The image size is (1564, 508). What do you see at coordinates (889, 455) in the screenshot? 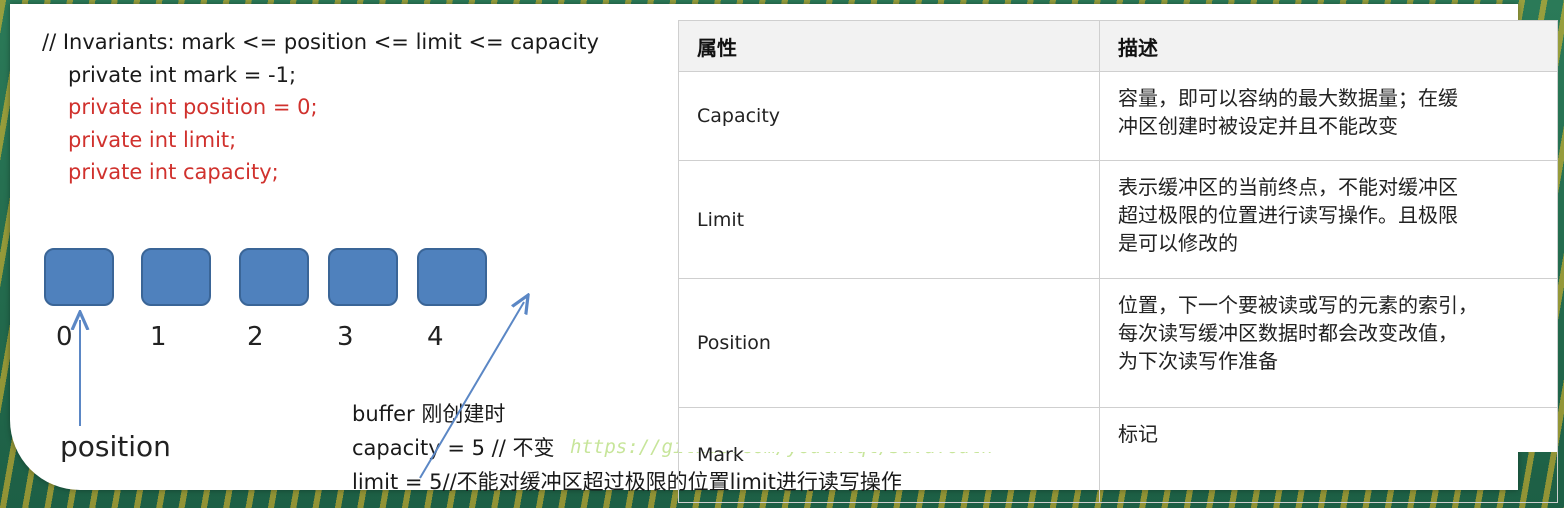
I see `property-name: Mark` at bounding box center [889, 455].